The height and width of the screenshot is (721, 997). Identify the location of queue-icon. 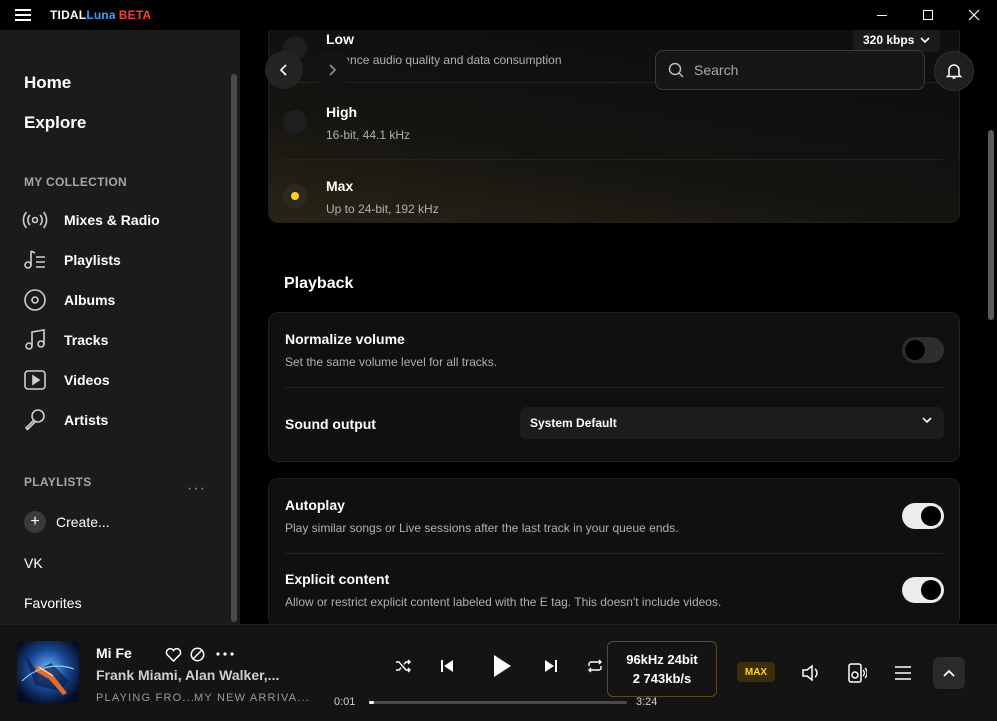
(903, 673).